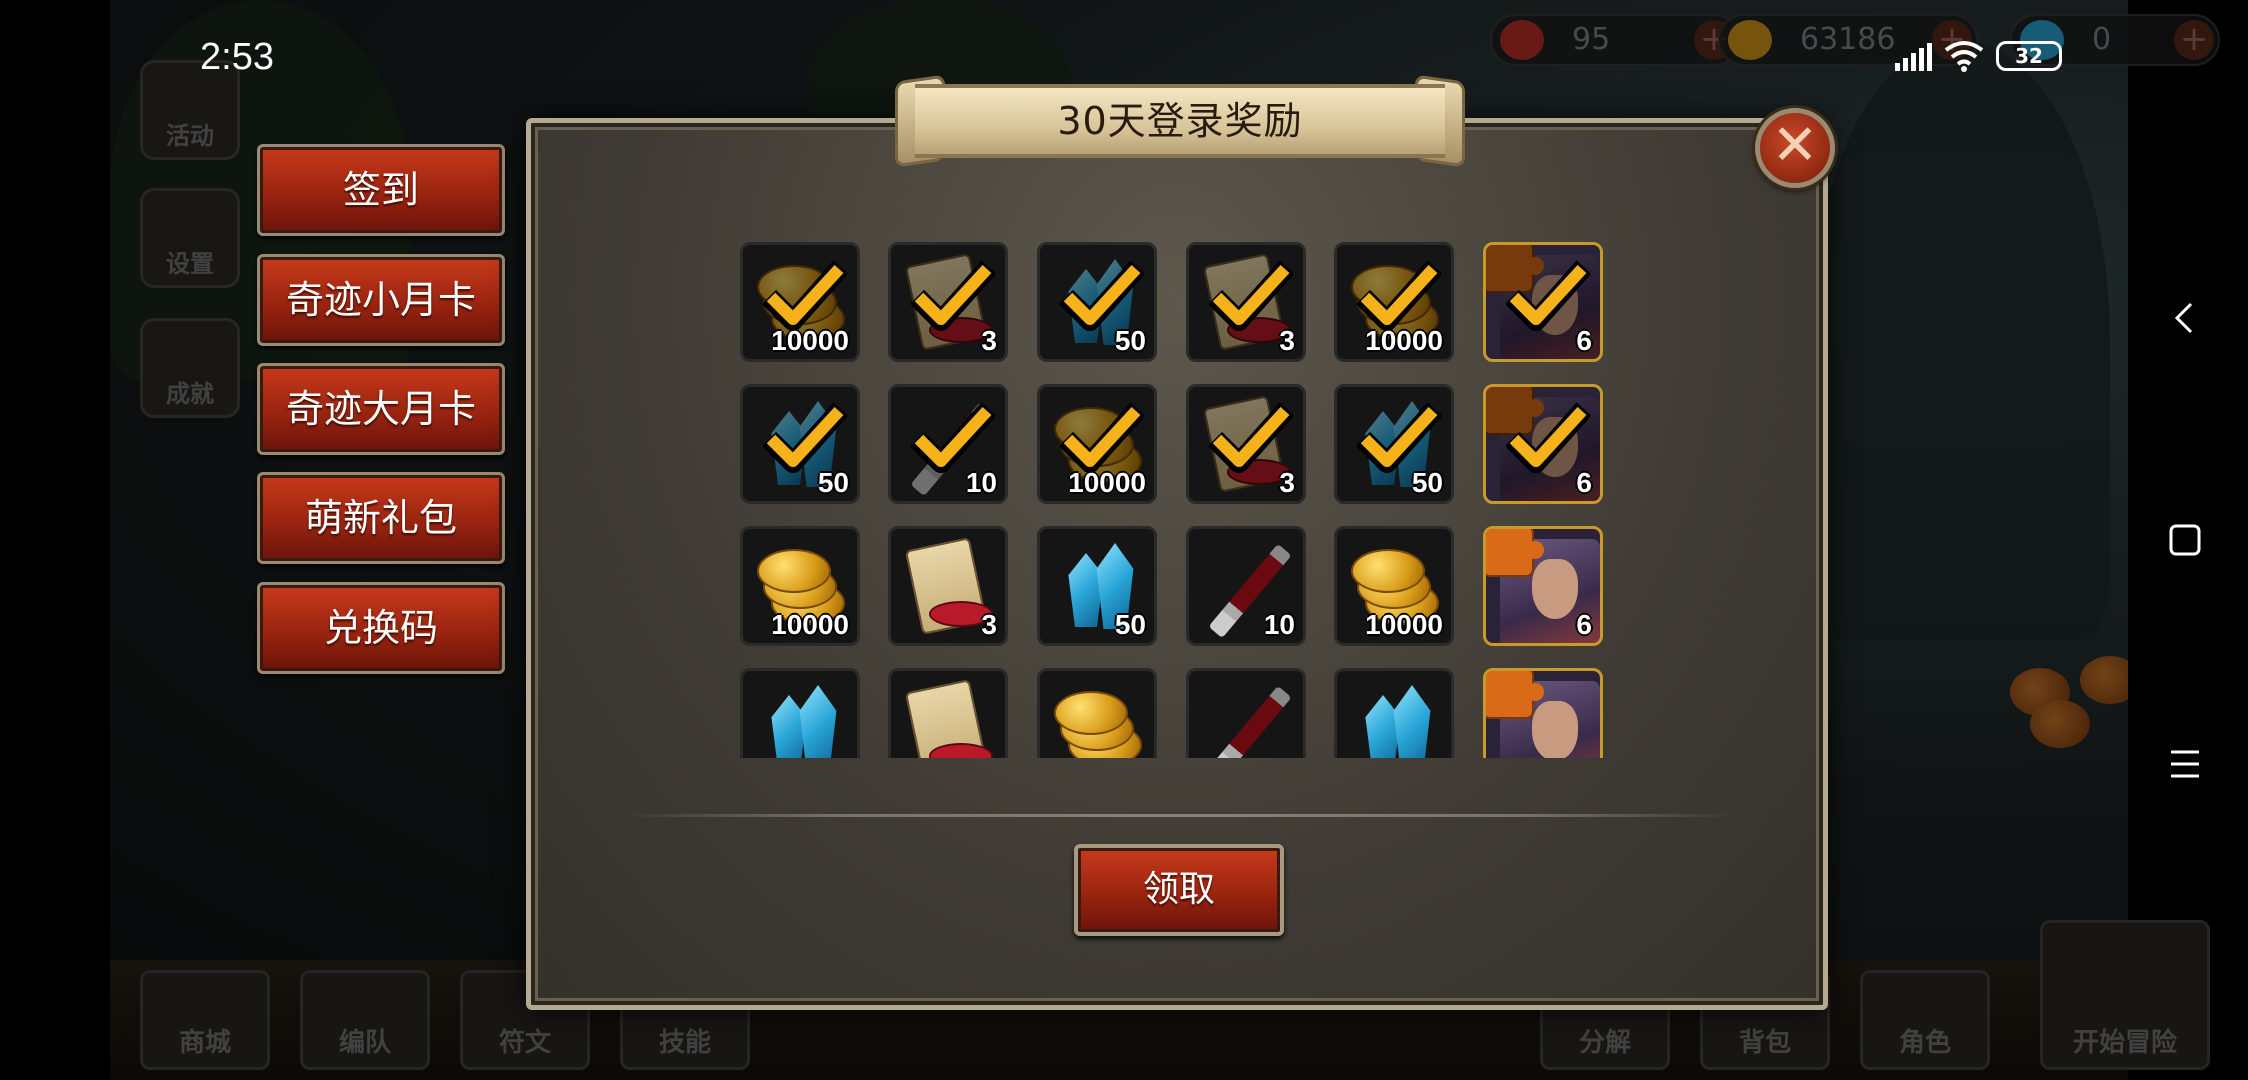 The width and height of the screenshot is (2248, 1080). Describe the element at coordinates (1180, 815) in the screenshot. I see `divider` at that location.